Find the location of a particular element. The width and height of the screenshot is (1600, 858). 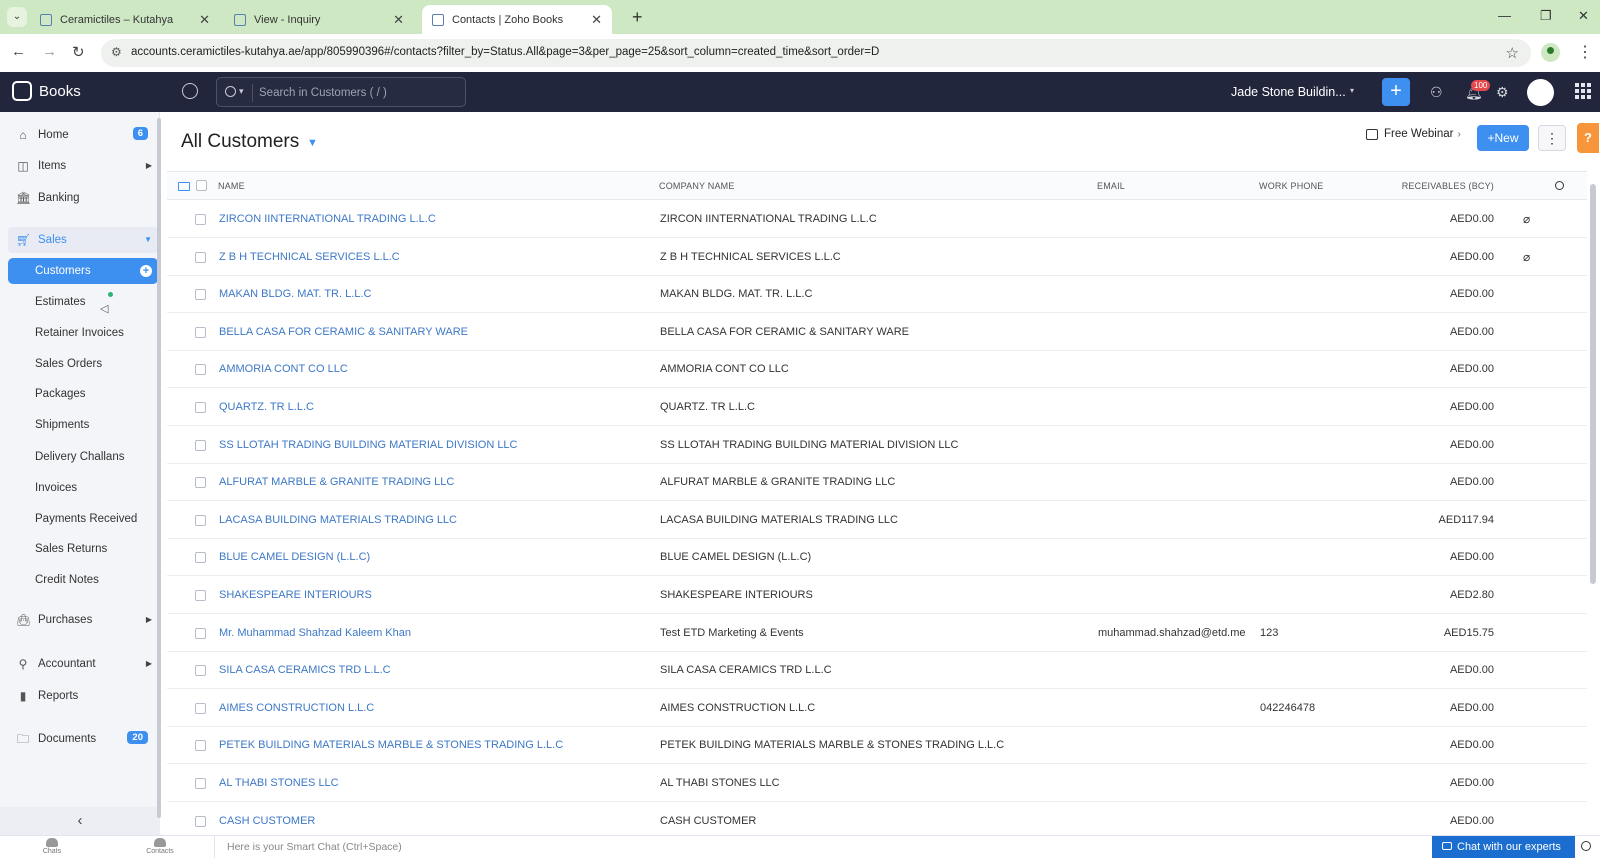

chats-button: Chats is located at coordinates (52, 846).